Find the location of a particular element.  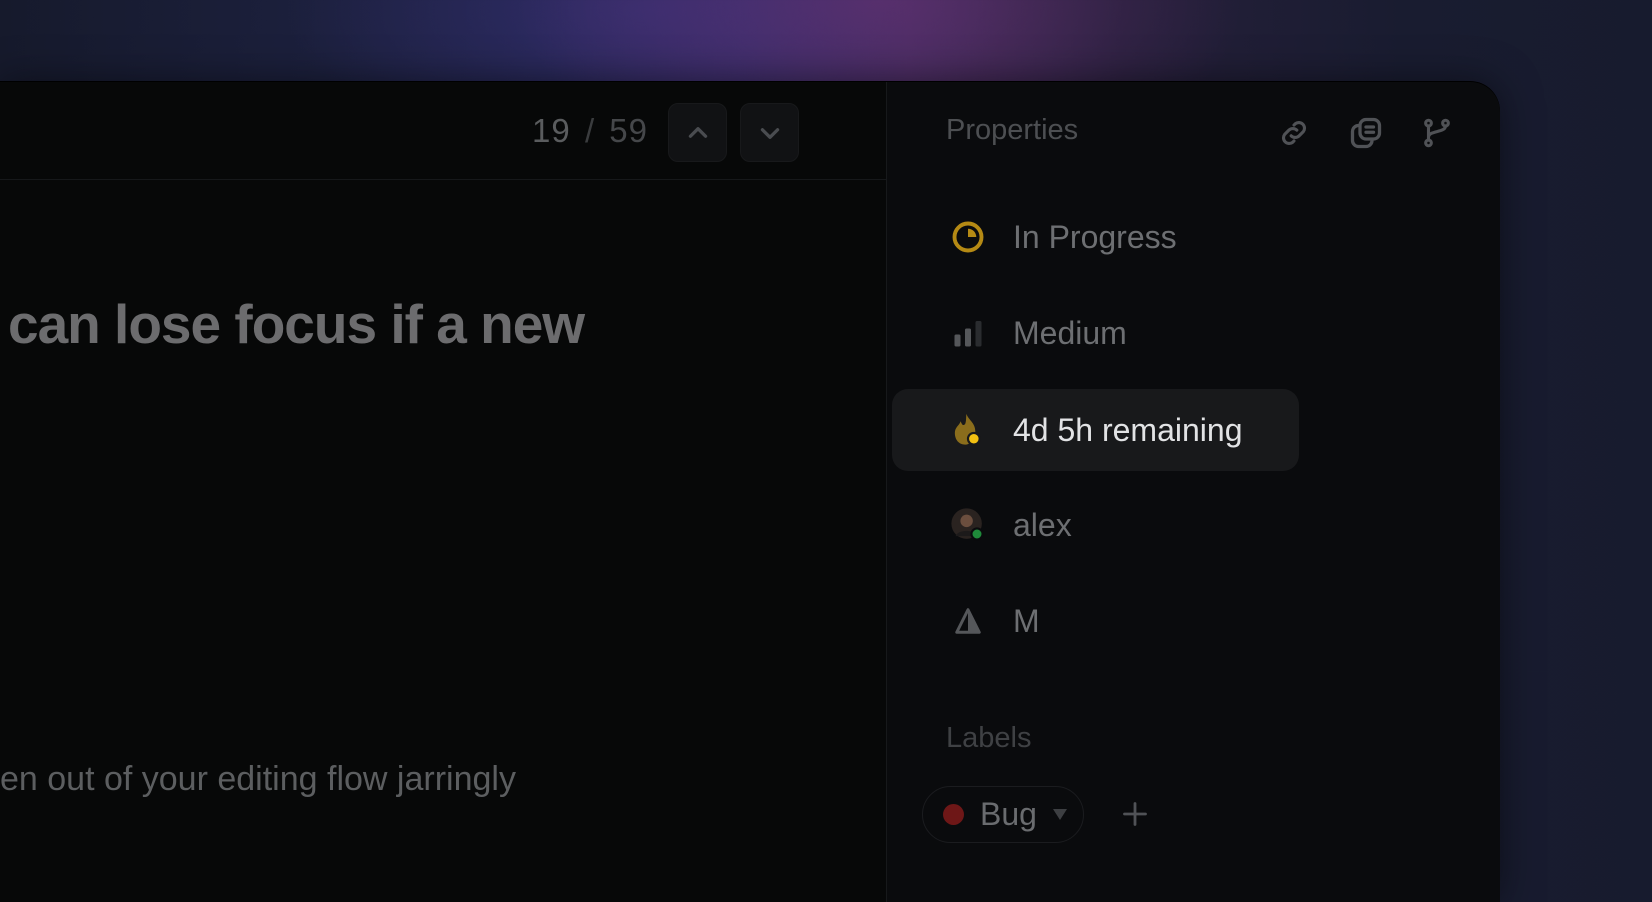

label-chip-bug: Bug is located at coordinates (1003, 814).